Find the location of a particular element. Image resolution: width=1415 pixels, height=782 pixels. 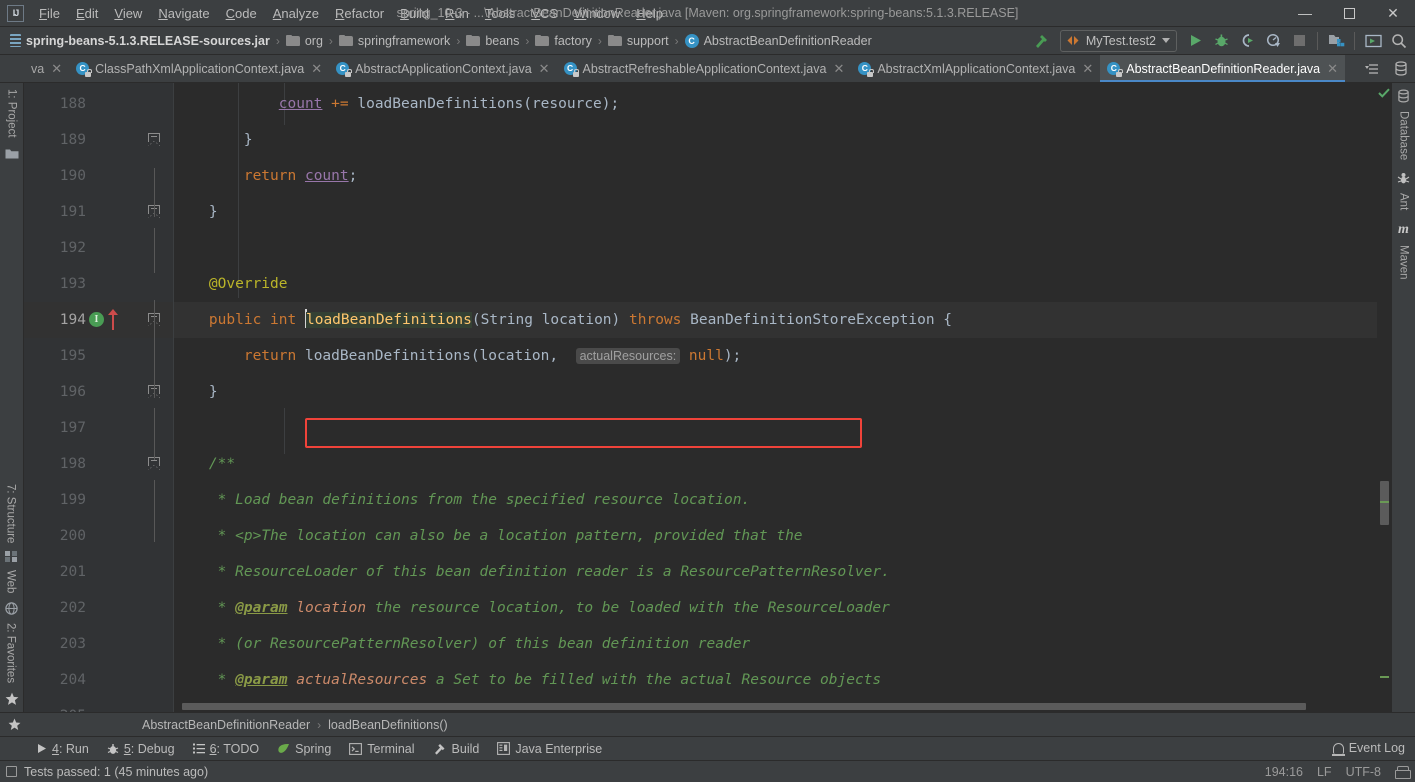

code-line-190: return count; is located at coordinates (782, 176).